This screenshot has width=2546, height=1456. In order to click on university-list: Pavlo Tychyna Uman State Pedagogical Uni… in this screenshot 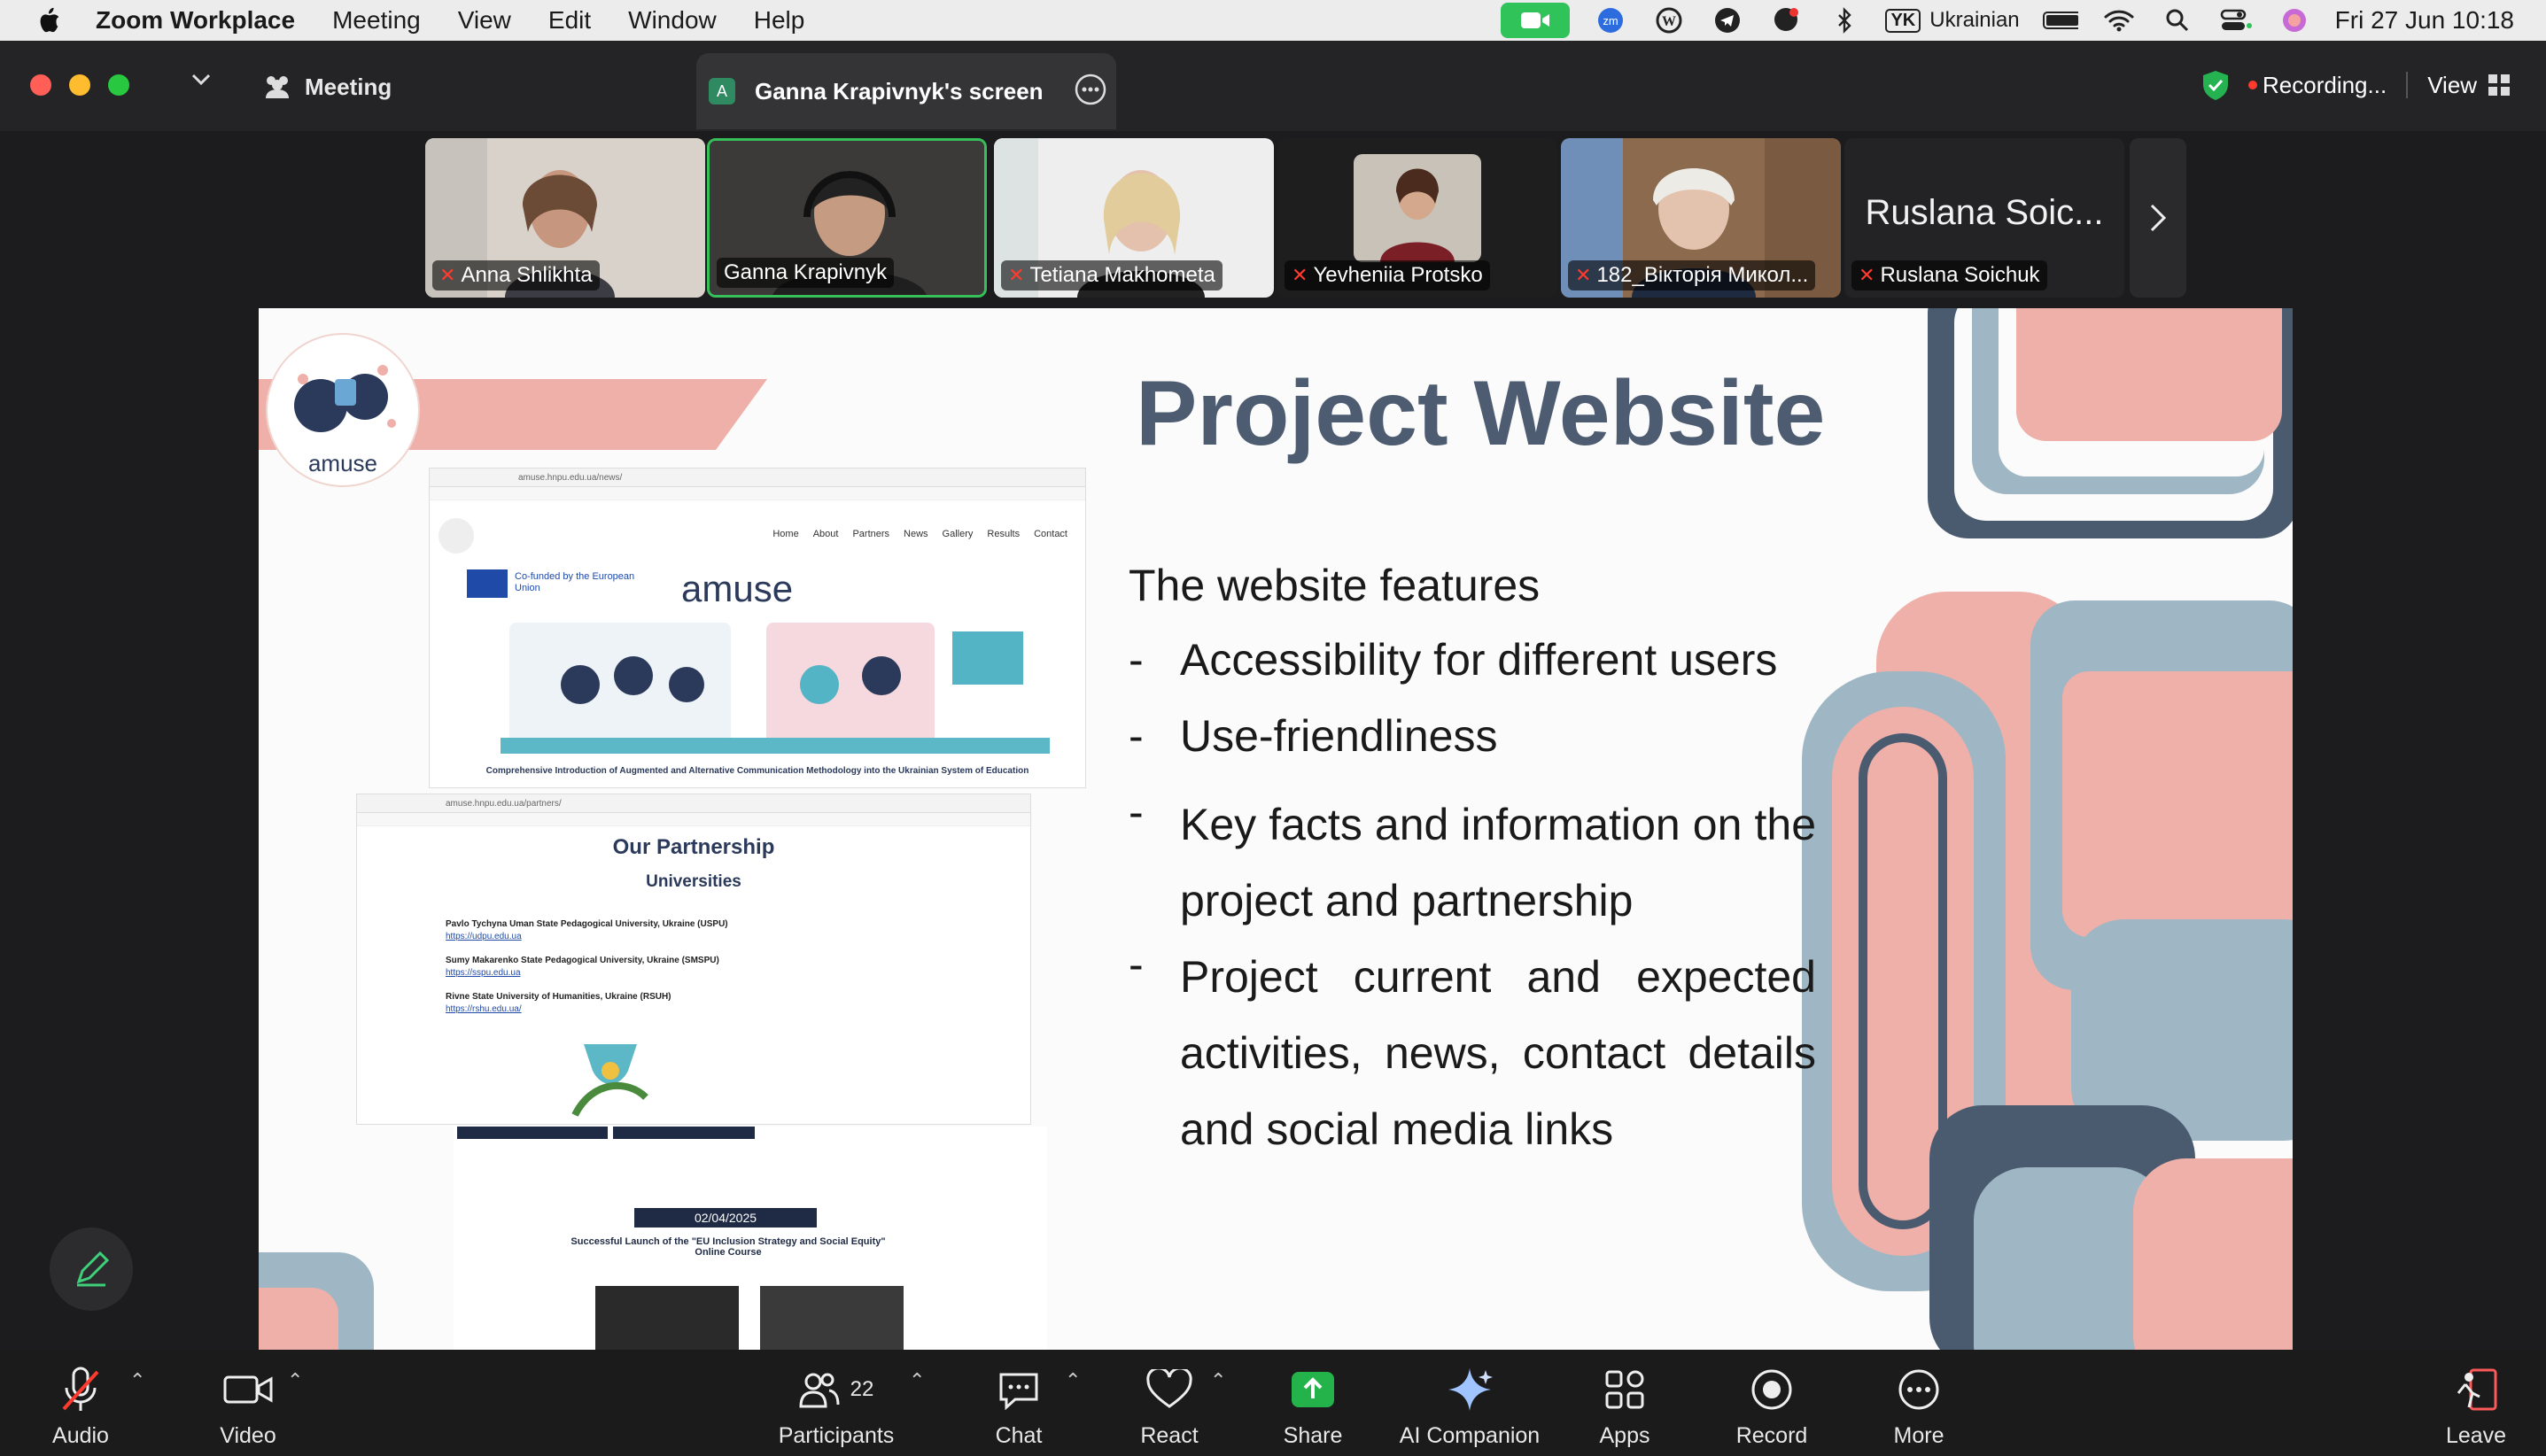, I will do `click(587, 966)`.